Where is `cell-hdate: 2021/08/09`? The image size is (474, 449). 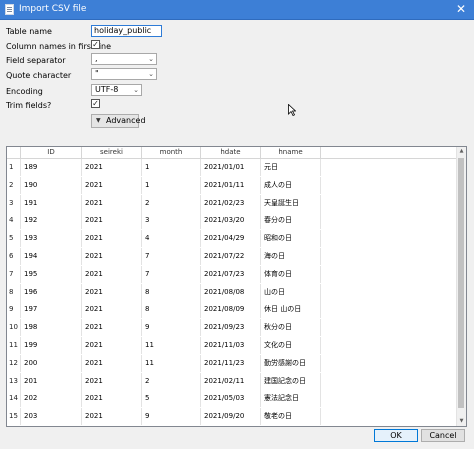 cell-hdate: 2021/08/09 is located at coordinates (231, 310).